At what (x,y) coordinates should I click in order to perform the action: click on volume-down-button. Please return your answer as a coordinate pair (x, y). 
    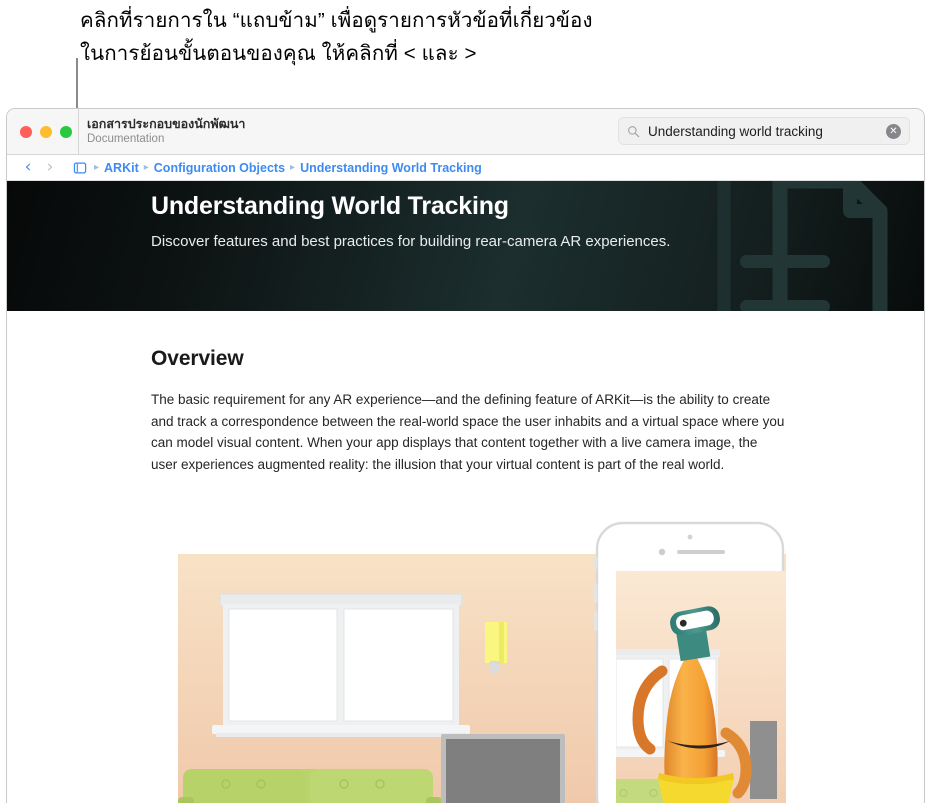
    Looking at the image, I should click on (596, 621).